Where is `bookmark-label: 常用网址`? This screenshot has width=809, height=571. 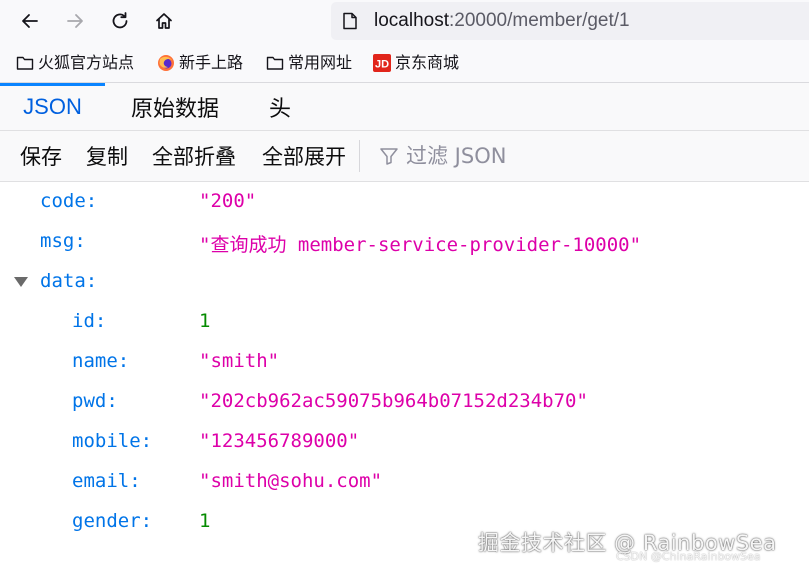 bookmark-label: 常用网址 is located at coordinates (320, 62).